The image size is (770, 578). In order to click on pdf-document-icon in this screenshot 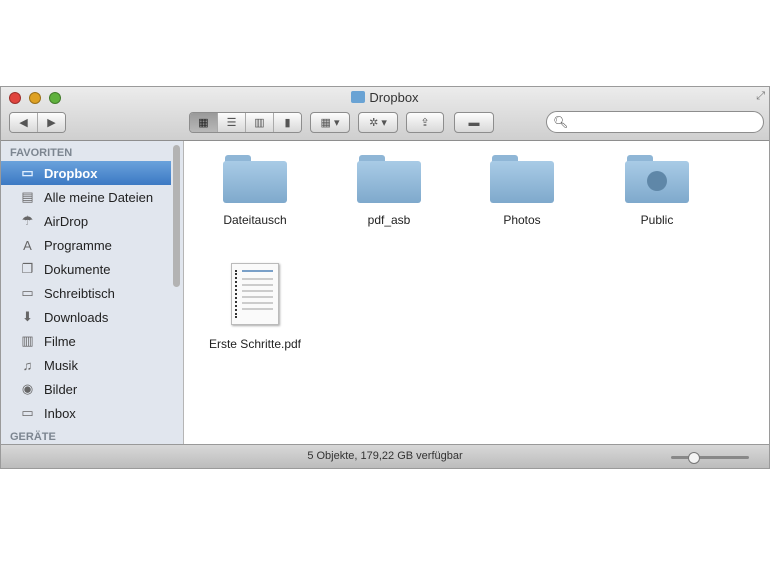, I will do `click(255, 294)`.